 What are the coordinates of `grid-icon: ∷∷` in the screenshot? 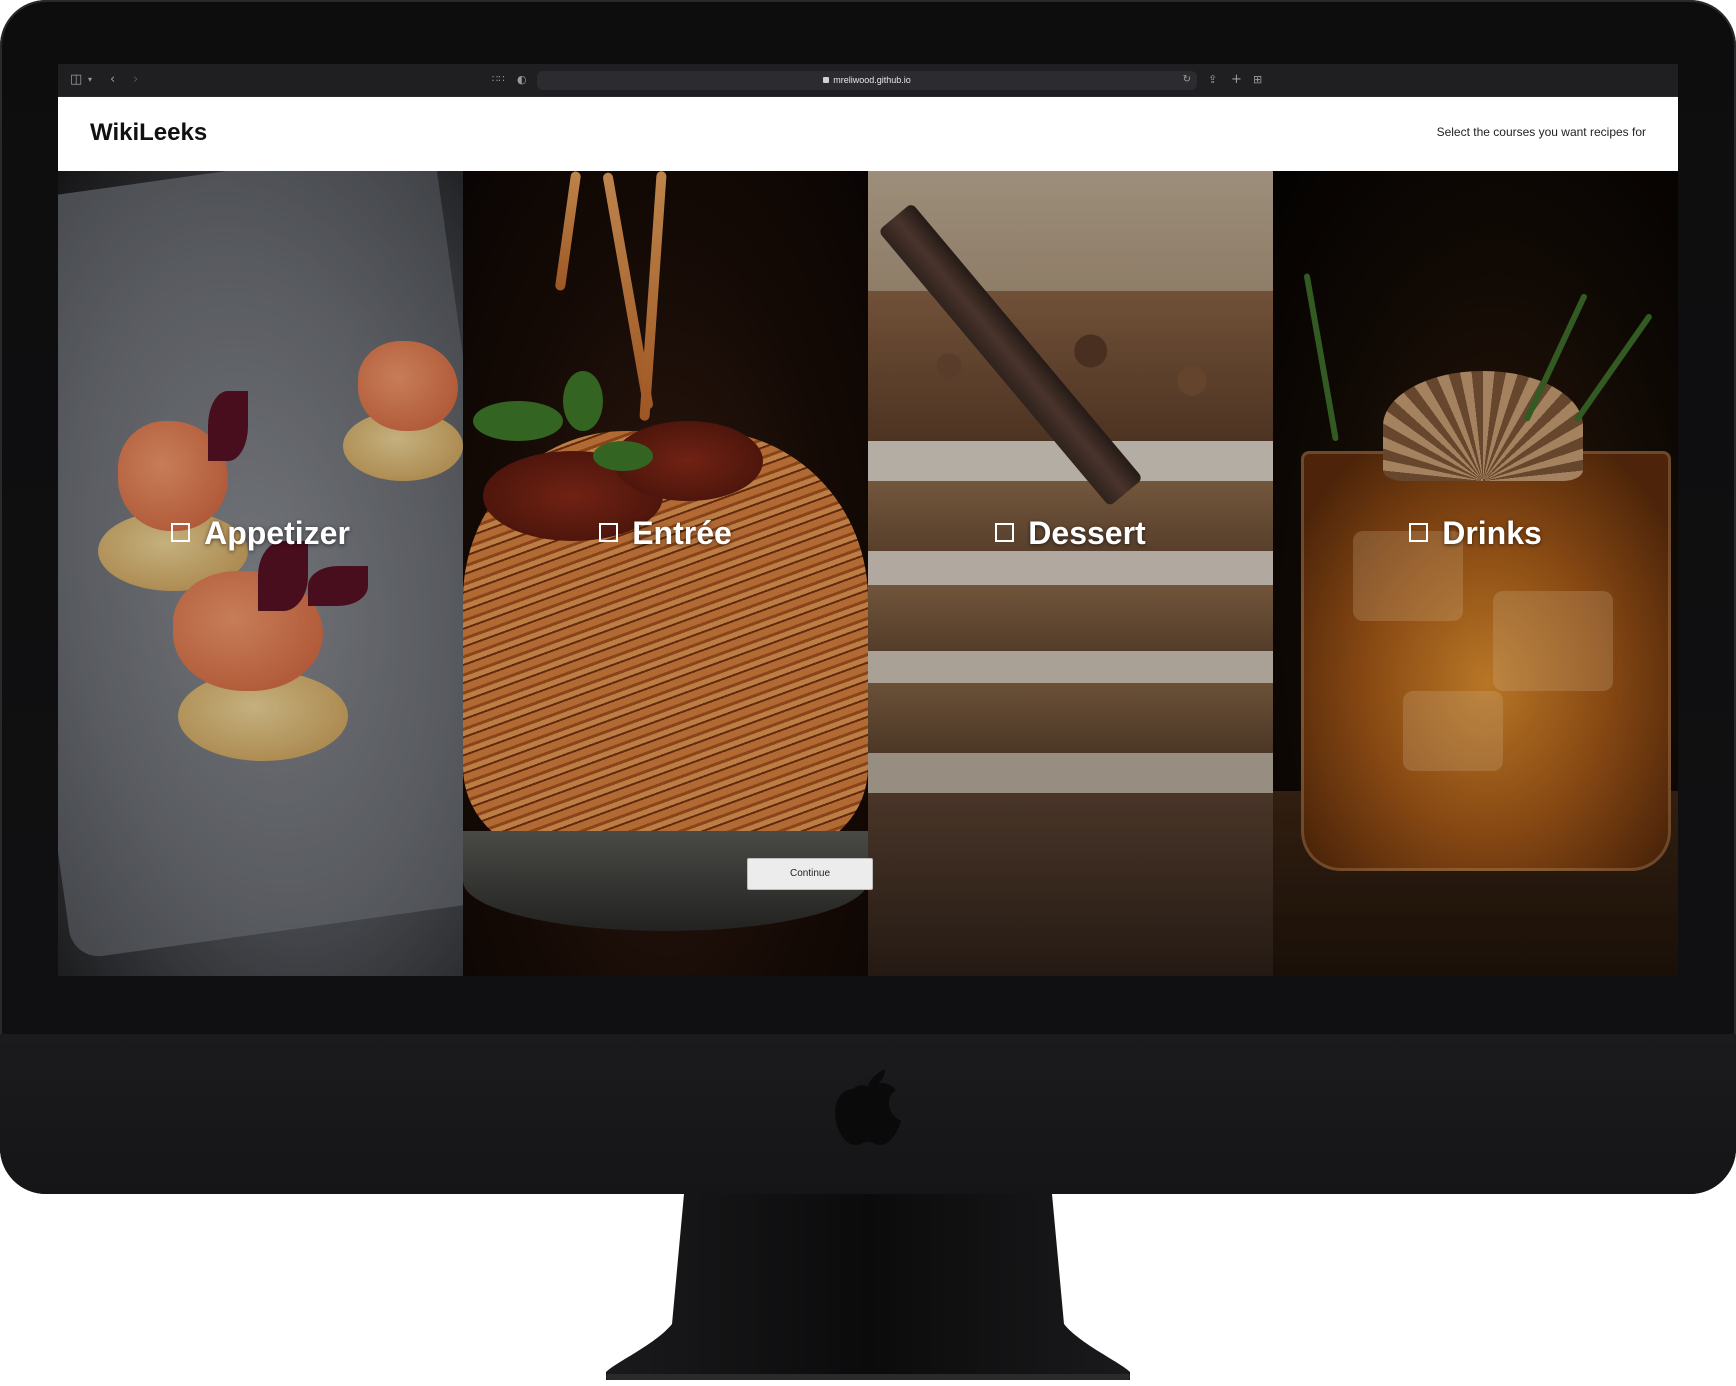 It's located at (498, 80).